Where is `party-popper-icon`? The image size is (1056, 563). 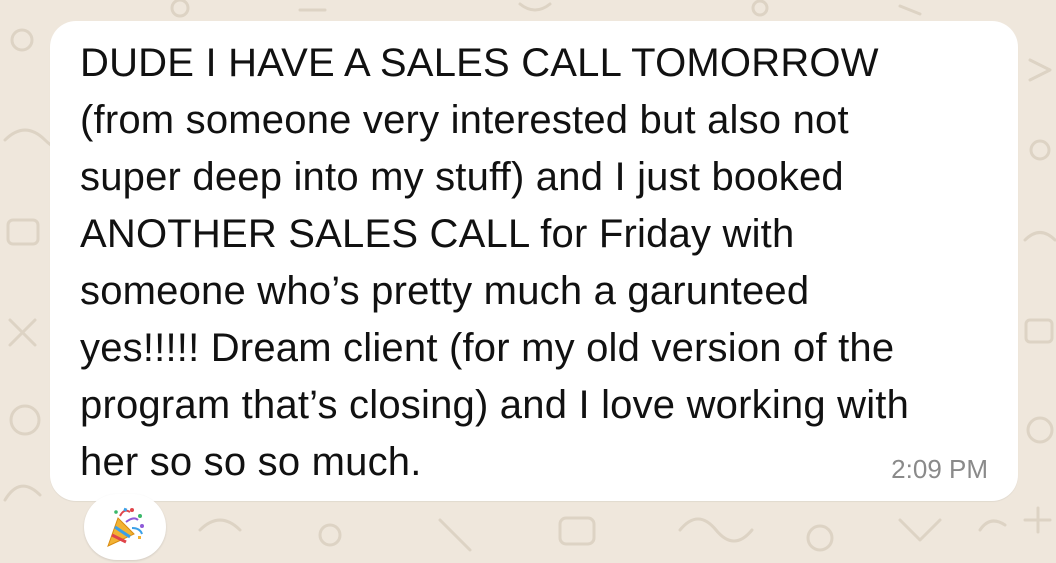
party-popper-icon is located at coordinates (125, 527).